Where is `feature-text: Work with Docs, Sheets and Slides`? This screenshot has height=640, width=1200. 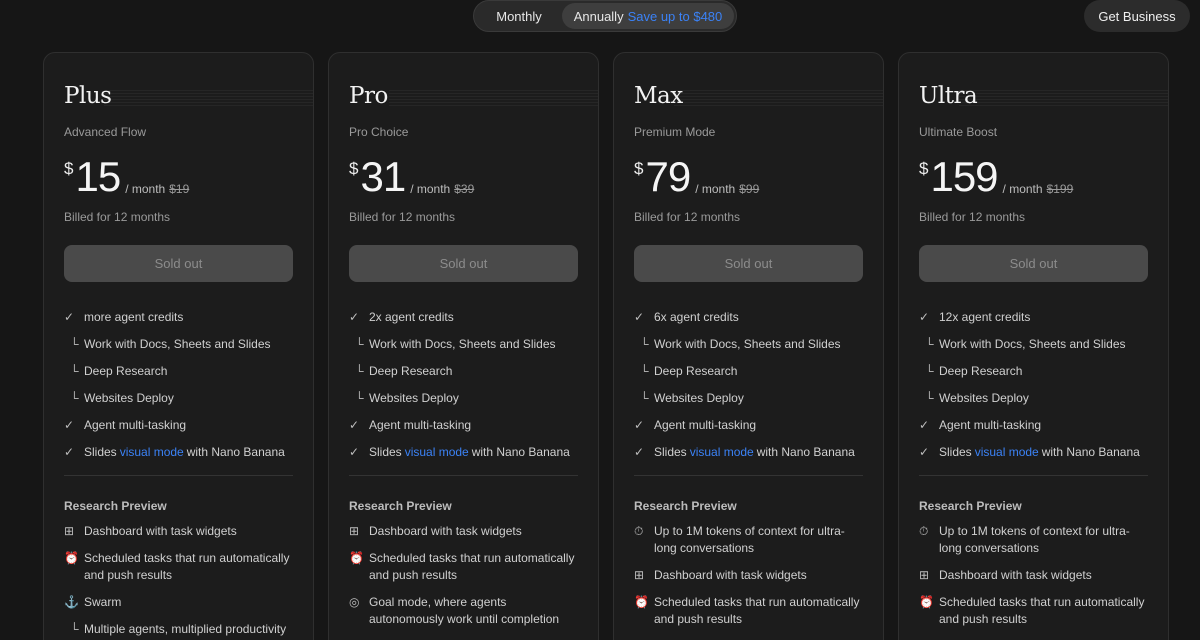 feature-text: Work with Docs, Sheets and Slides is located at coordinates (747, 343).